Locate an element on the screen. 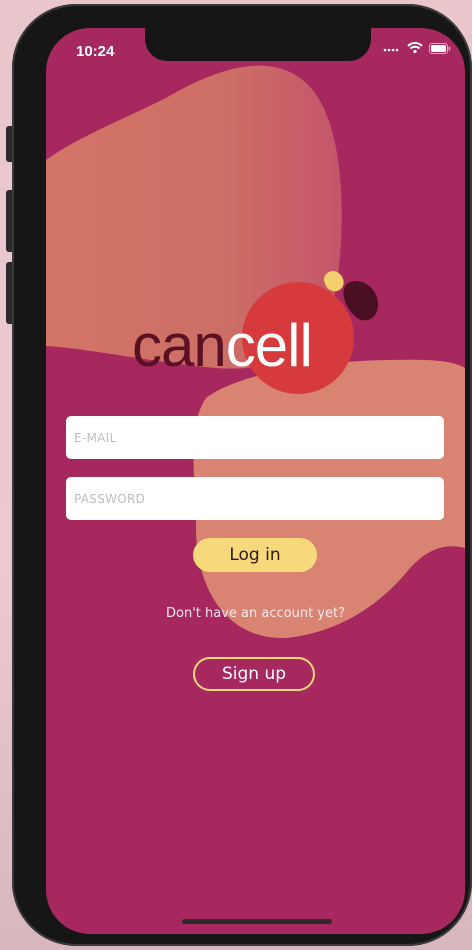 The width and height of the screenshot is (472, 950). wifi-icon is located at coordinates (415, 48).